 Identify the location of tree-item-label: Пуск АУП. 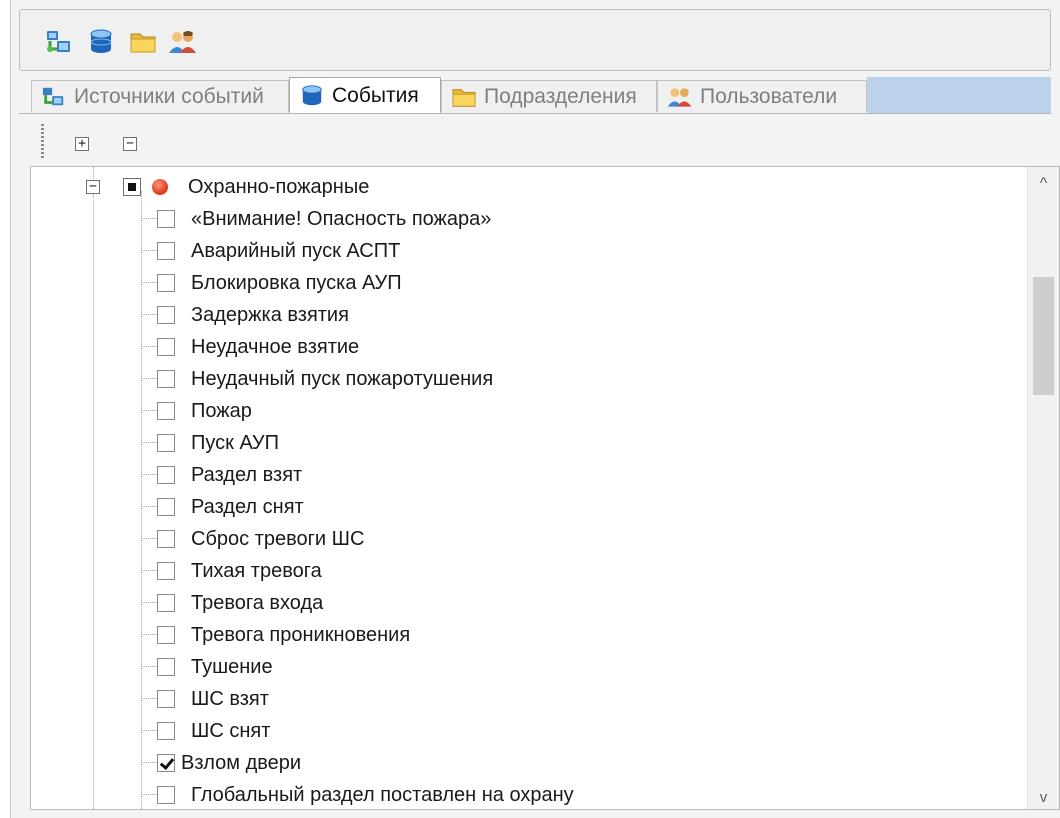
(235, 443).